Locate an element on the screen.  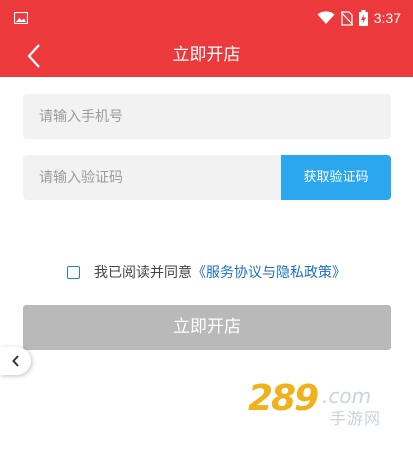
no-sim-icon is located at coordinates (346, 18).